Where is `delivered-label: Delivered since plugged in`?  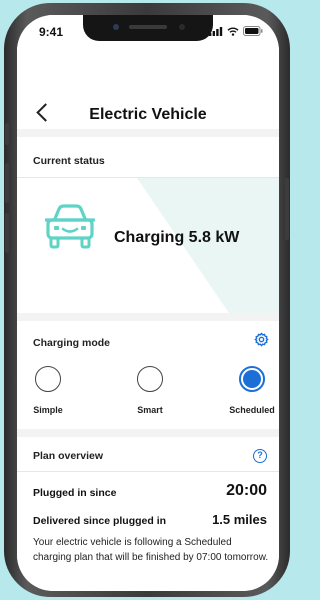
delivered-label: Delivered since plugged in is located at coordinates (100, 521).